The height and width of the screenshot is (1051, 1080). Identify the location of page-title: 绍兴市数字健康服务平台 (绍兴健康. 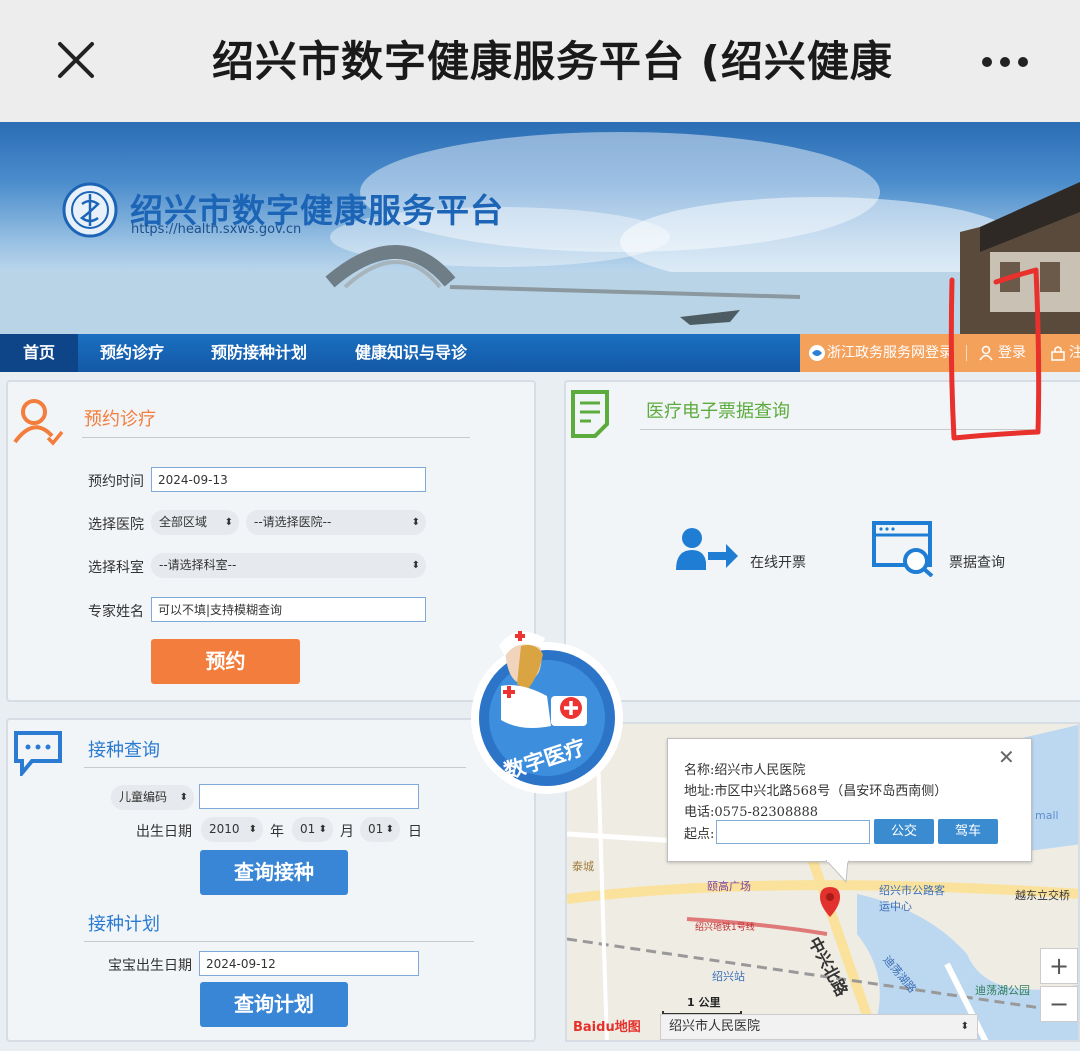
(552, 61).